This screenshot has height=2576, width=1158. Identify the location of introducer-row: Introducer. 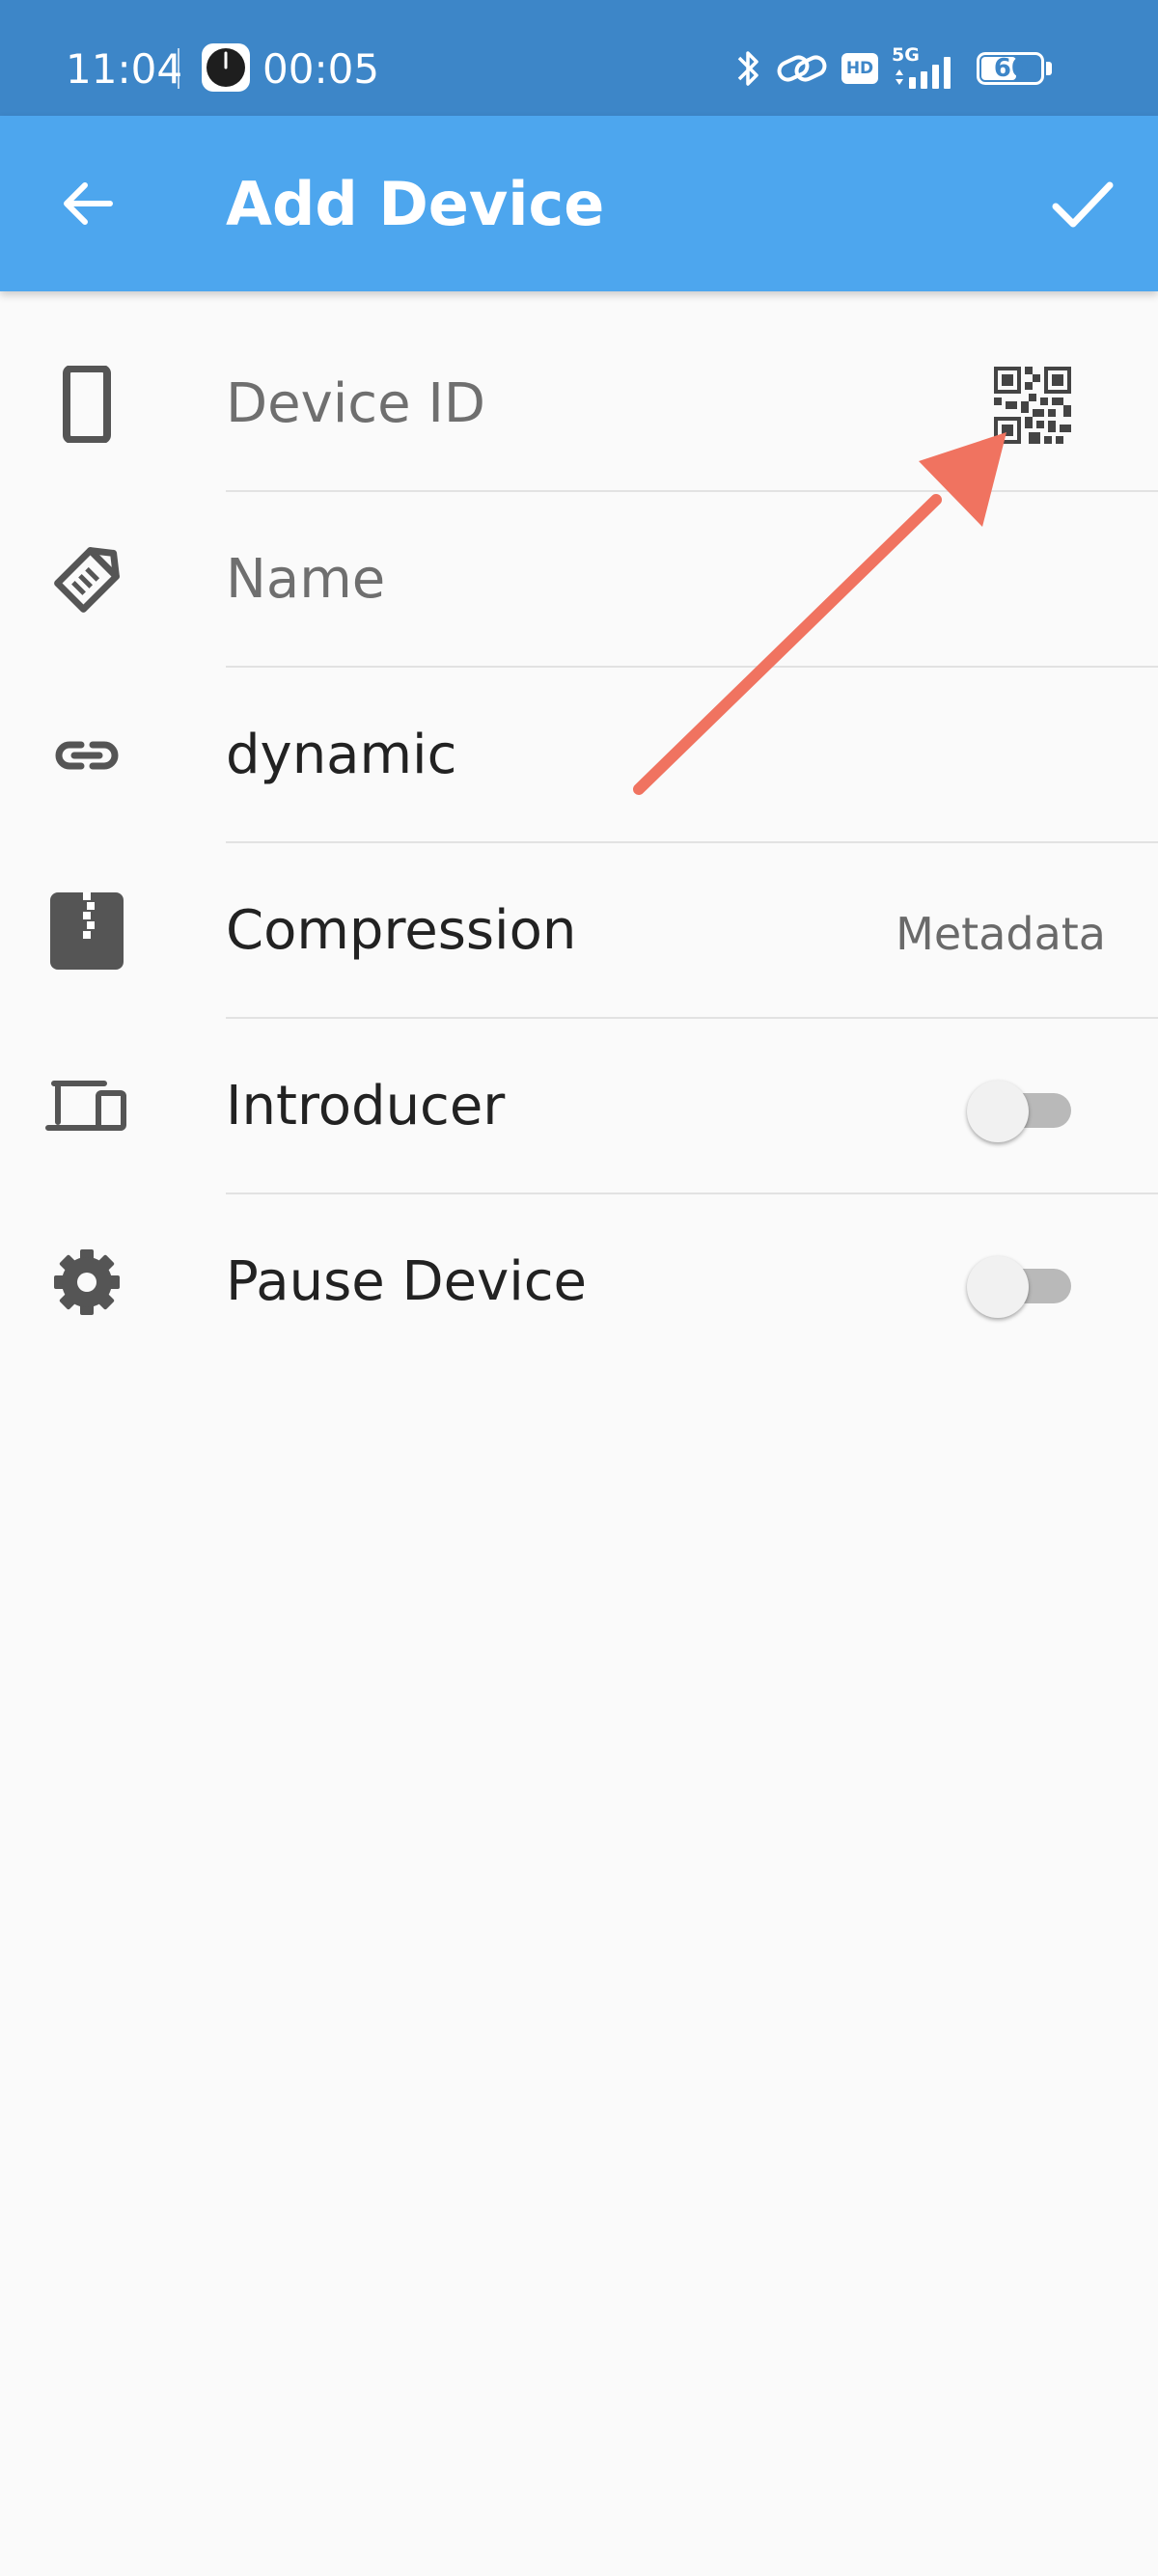
(579, 1106).